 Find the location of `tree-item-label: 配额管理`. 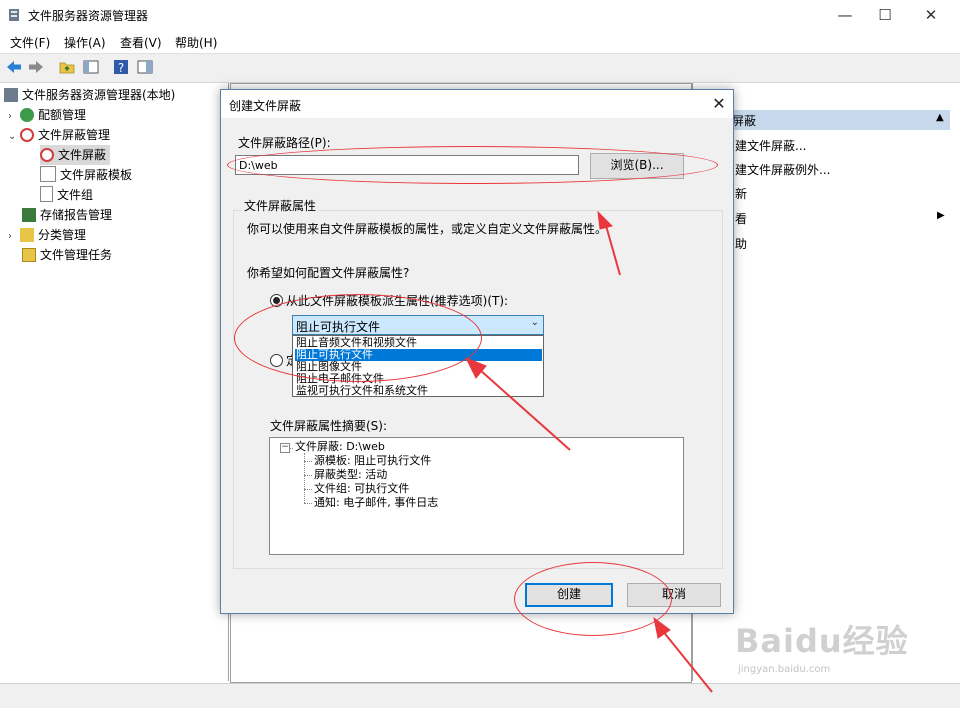

tree-item-label: 配额管理 is located at coordinates (62, 115).